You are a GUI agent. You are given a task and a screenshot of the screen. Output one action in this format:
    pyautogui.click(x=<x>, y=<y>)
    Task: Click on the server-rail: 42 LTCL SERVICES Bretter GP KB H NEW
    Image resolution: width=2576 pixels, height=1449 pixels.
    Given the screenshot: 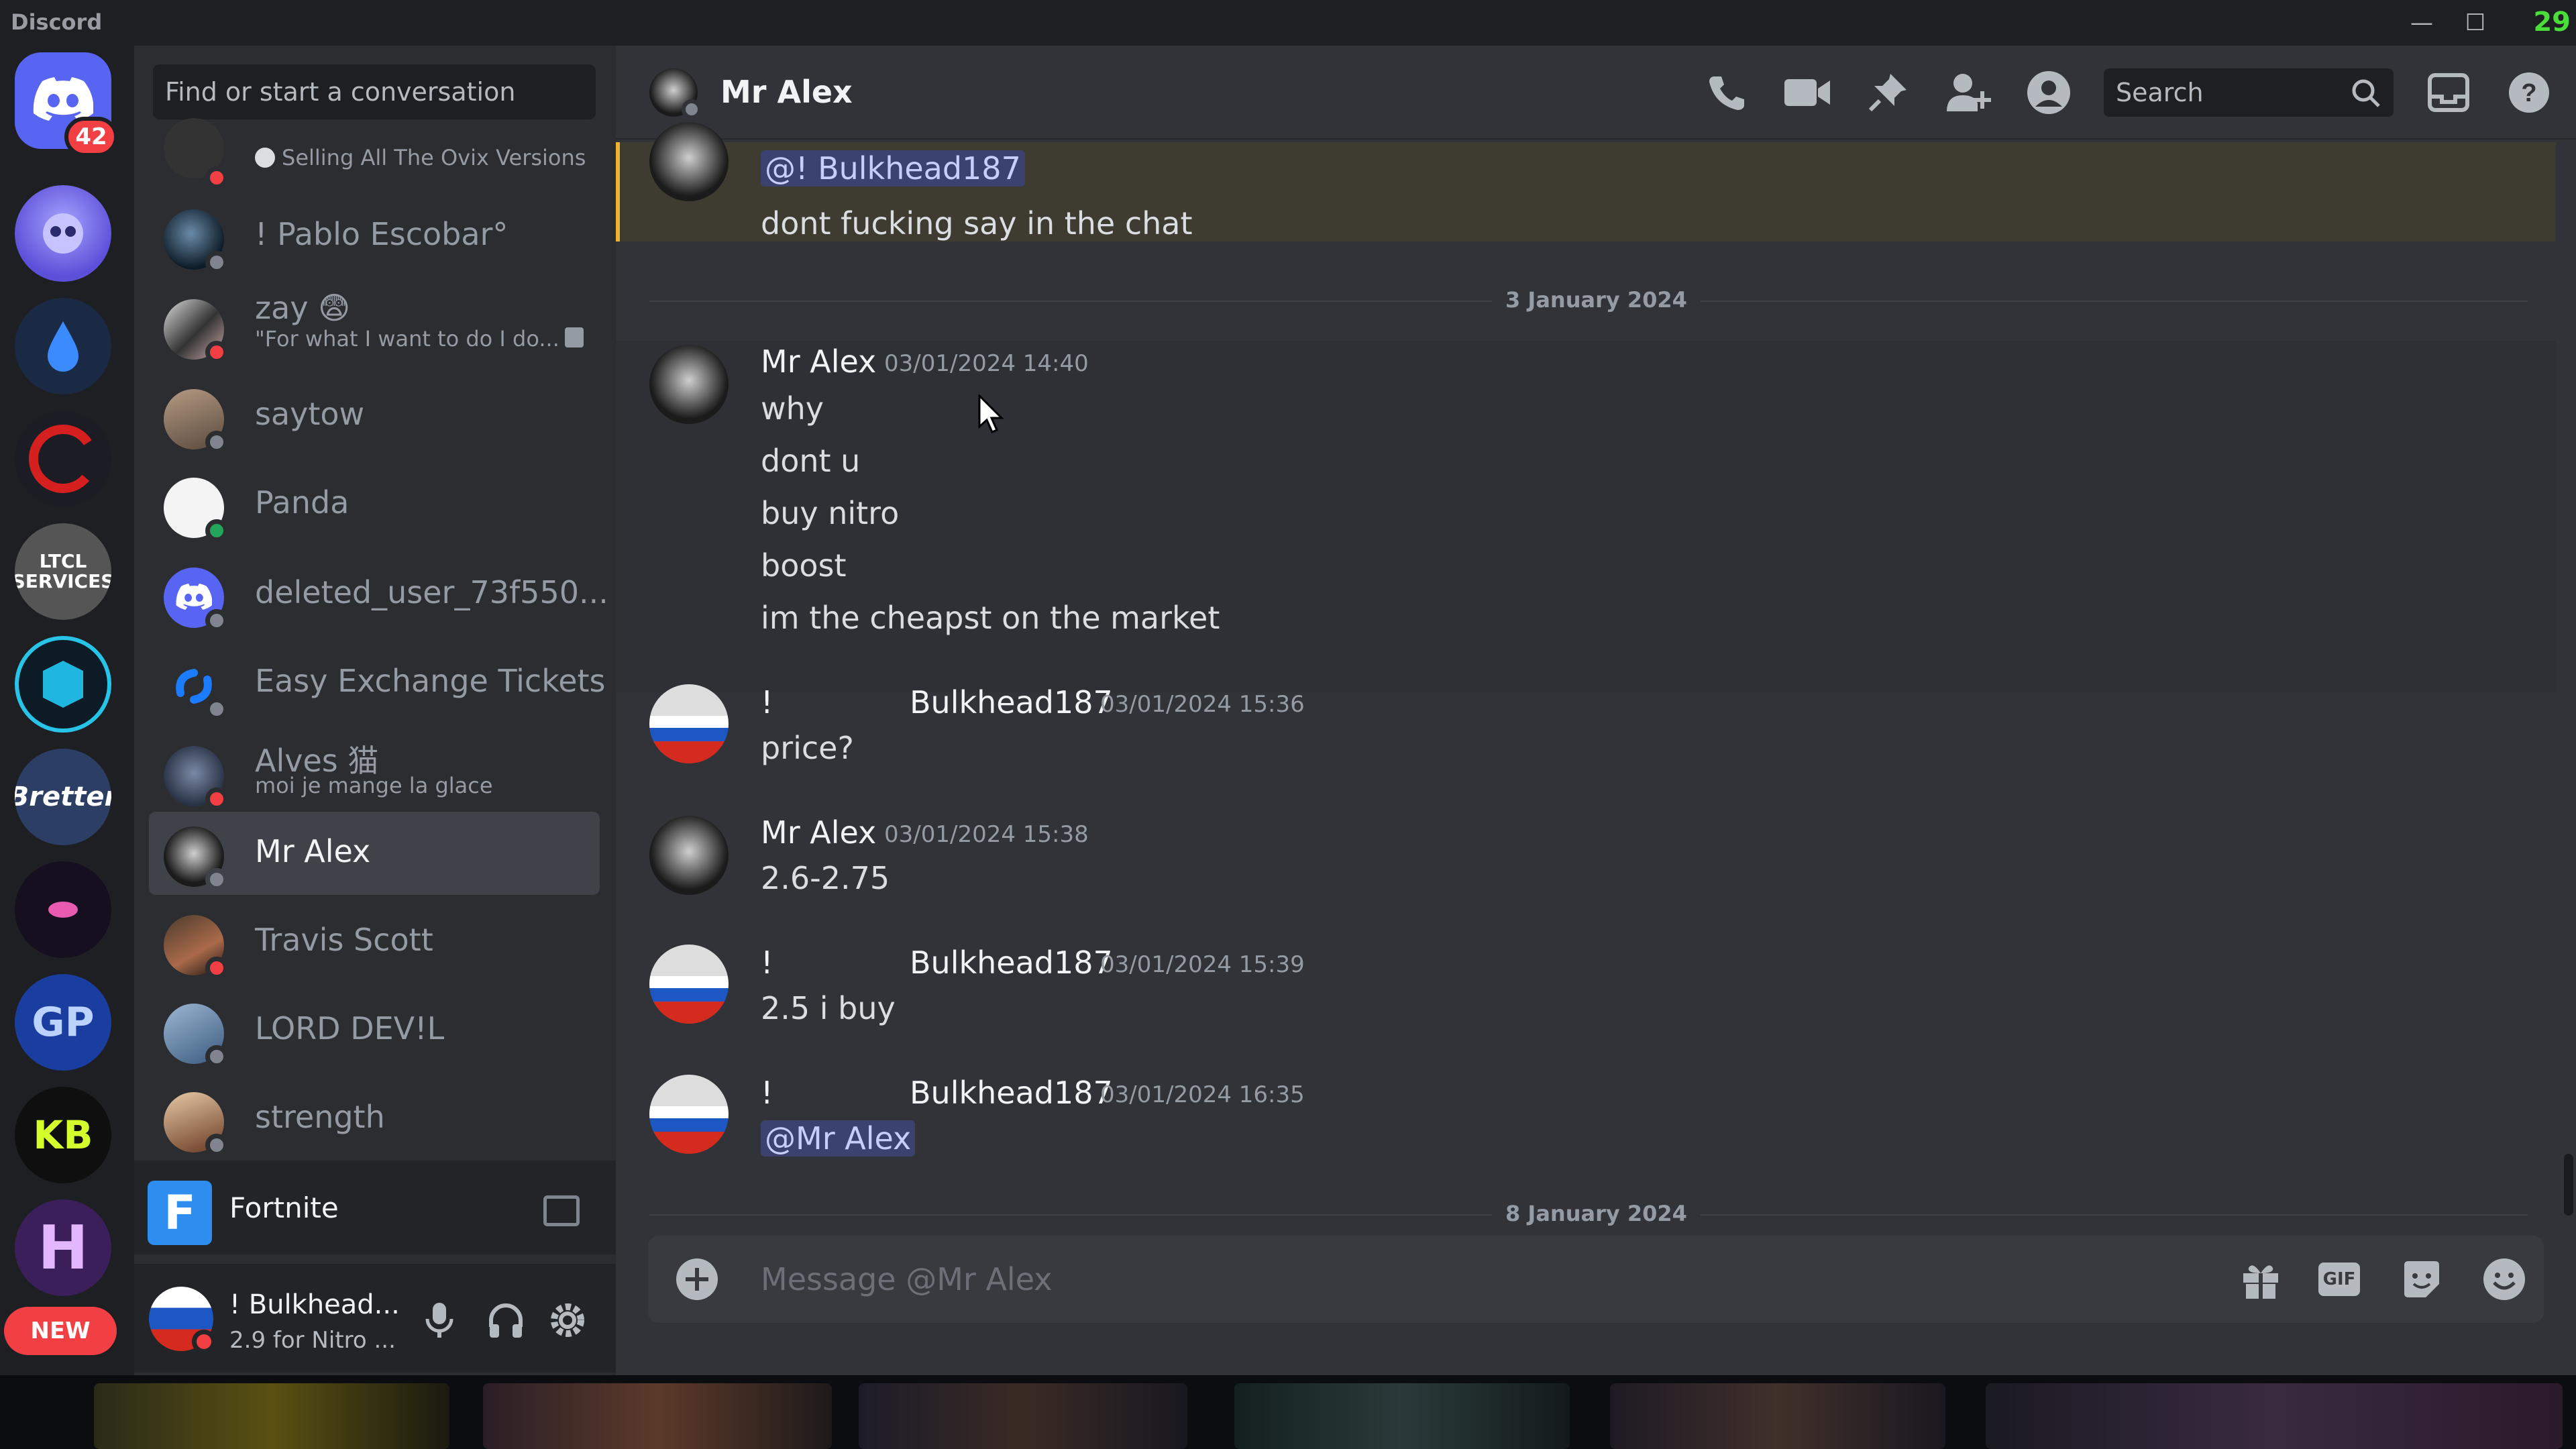 What is the action you would take?
    pyautogui.click(x=67, y=710)
    